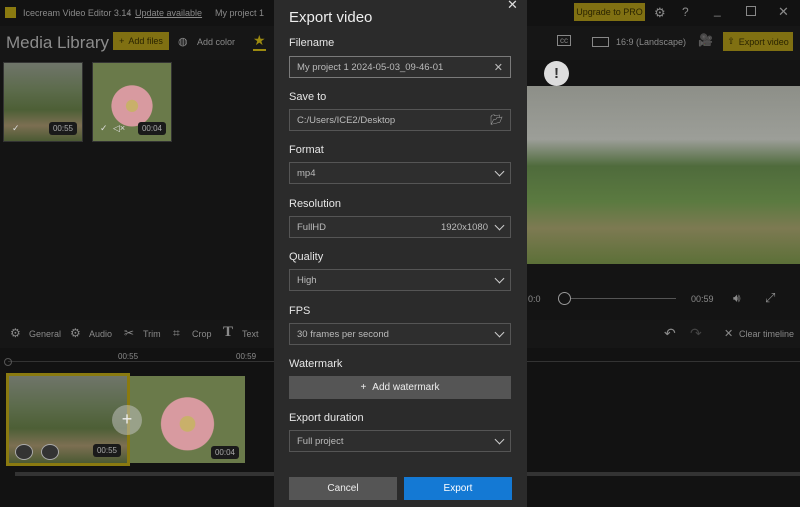 This screenshot has width=800, height=507. Describe the element at coordinates (651, 42) in the screenshot. I see `aspect-ratio-select: 16:9 (Landscape)` at that location.